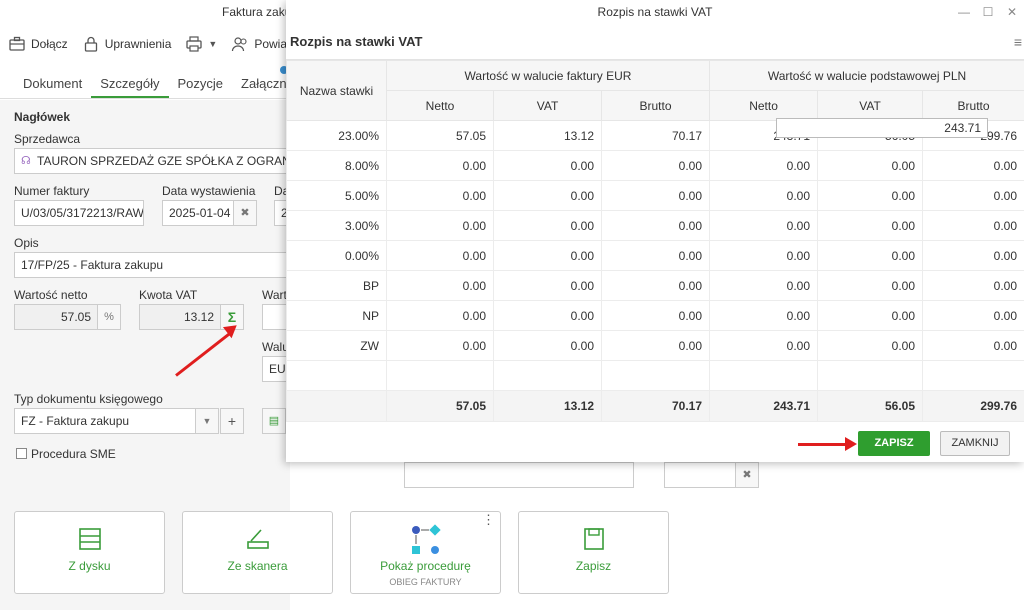 This screenshot has width=1024, height=610. Describe the element at coordinates (105, 421) in the screenshot. I see `doc-type-select: FZ - Faktura zakupu` at that location.